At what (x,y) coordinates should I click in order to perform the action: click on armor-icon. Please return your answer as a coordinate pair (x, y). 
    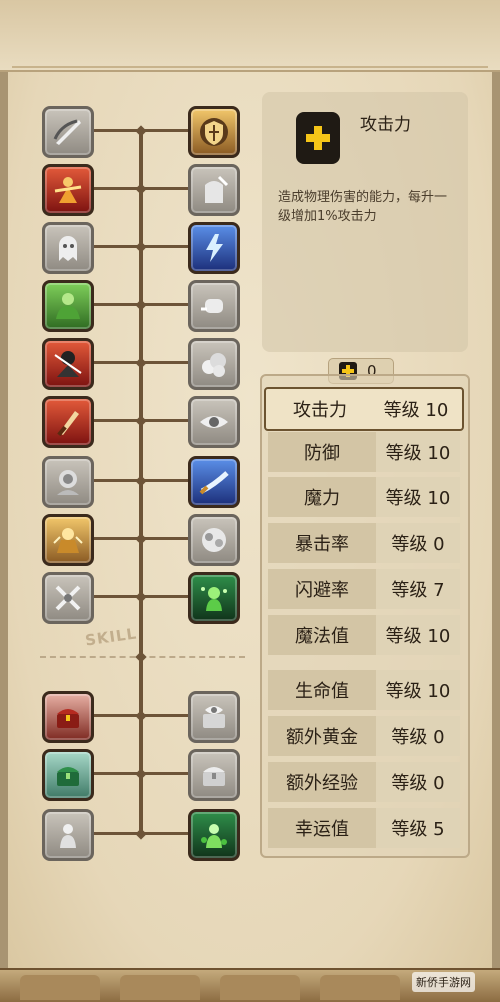
    Looking at the image, I should click on (214, 190).